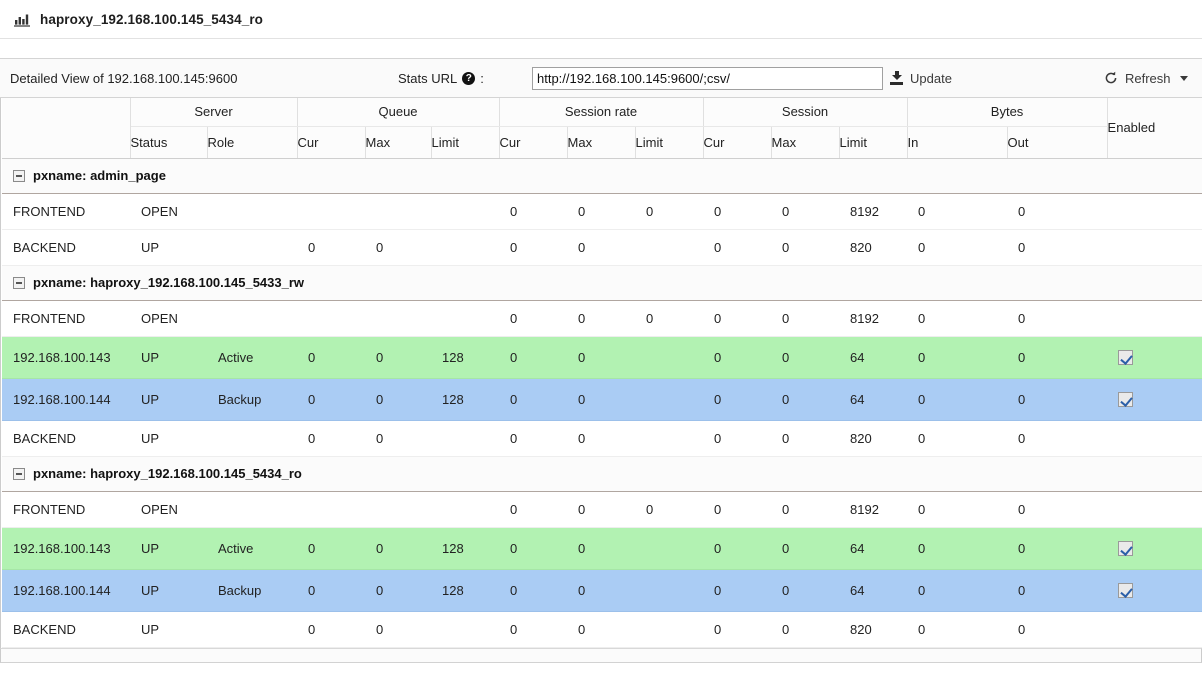 The height and width of the screenshot is (674, 1202). Describe the element at coordinates (1146, 78) in the screenshot. I see `refresh-button: Refresh` at that location.